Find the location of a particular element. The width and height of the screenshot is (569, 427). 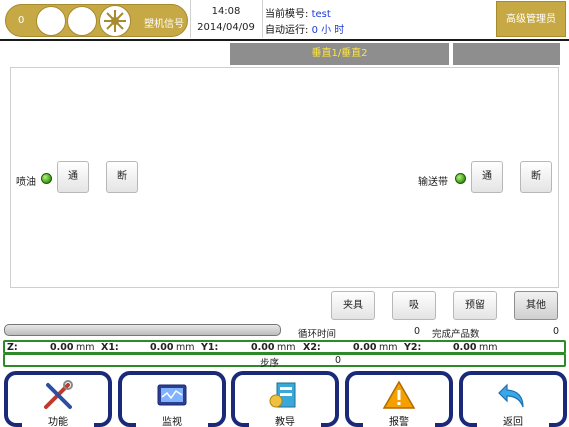

return-arrow-icon is located at coordinates (511, 395).